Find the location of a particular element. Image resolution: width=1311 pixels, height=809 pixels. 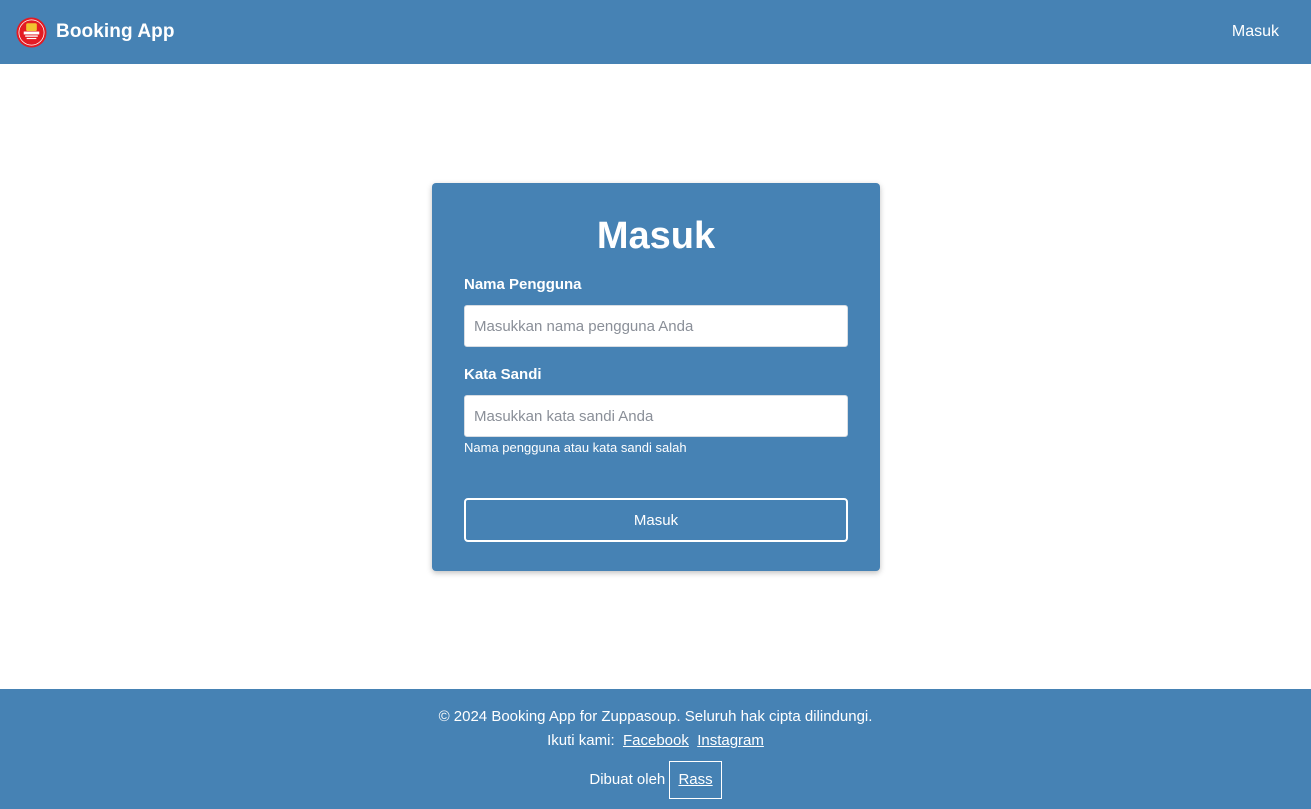

follow-label: Ikuti kami: is located at coordinates (581, 740).